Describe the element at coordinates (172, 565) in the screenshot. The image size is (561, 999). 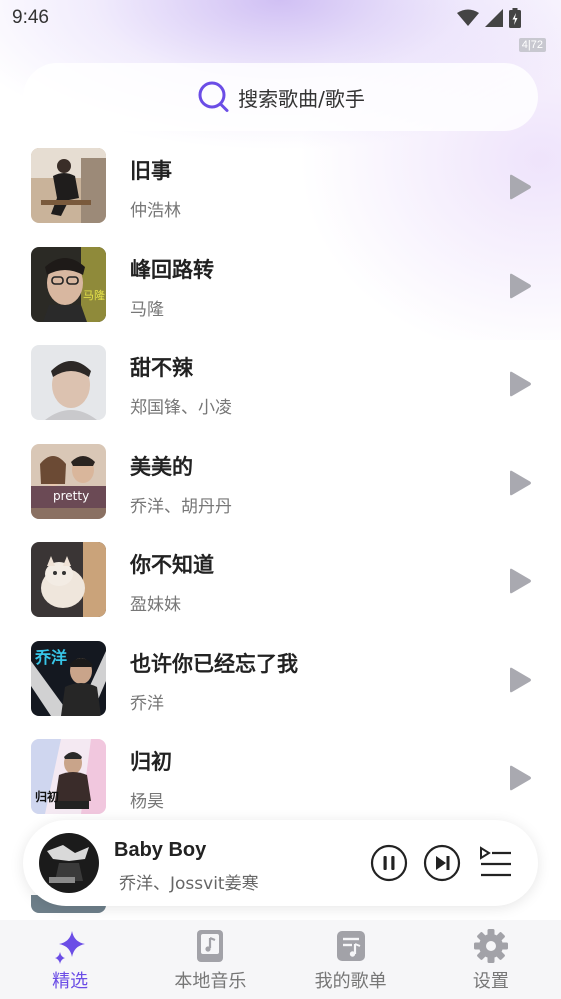
I see `song-title: 你不知道` at that location.